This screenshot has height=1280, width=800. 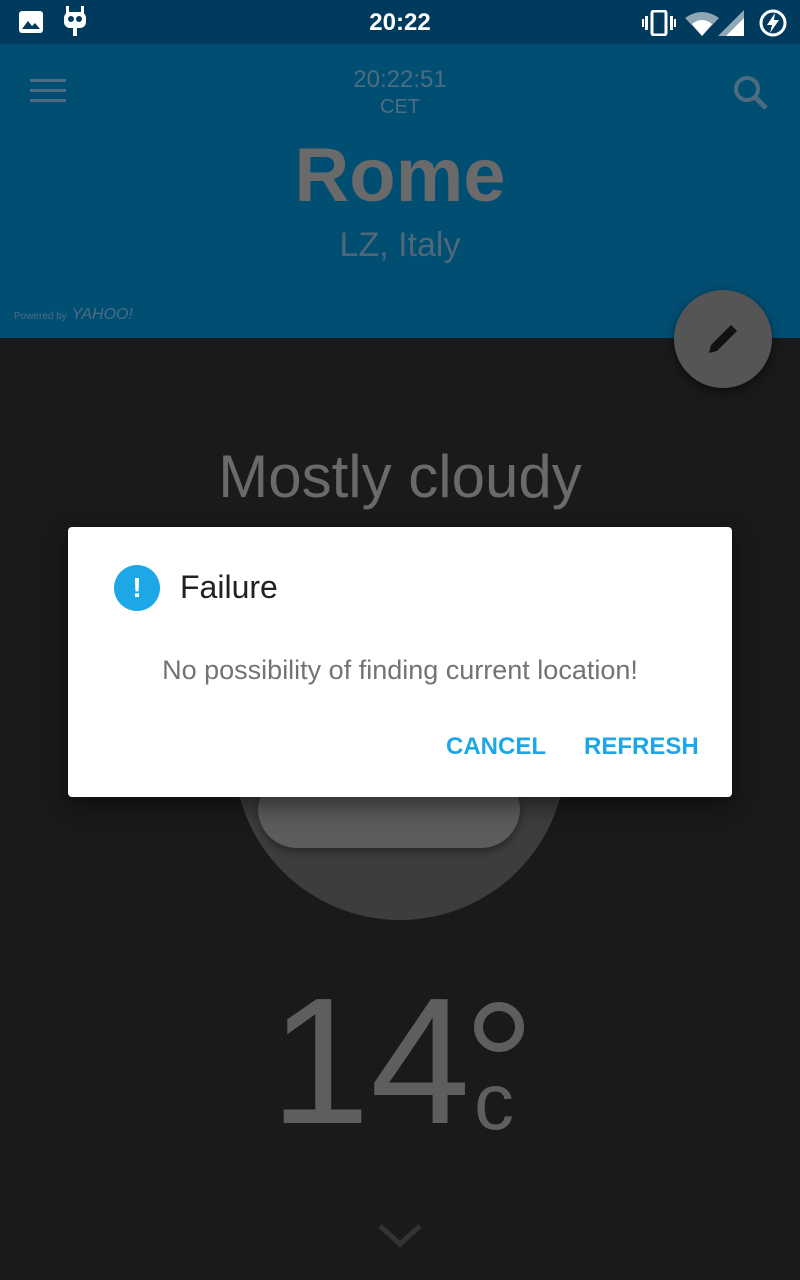 I want to click on city-name: Rome, so click(x=400, y=175).